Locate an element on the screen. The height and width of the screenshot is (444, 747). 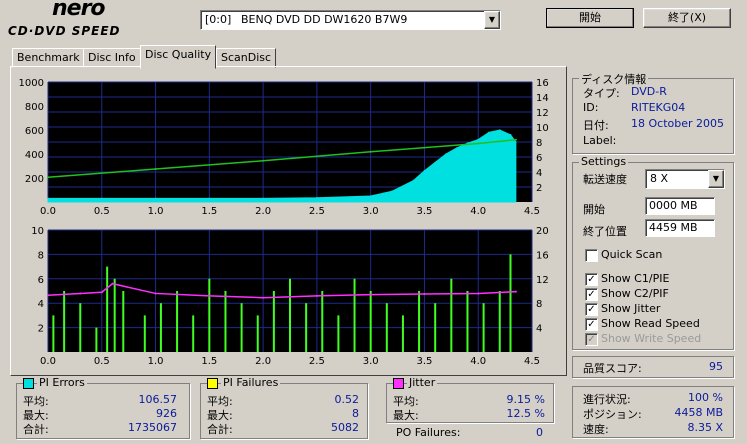
y-tick-label: 4 is located at coordinates (41, 304).